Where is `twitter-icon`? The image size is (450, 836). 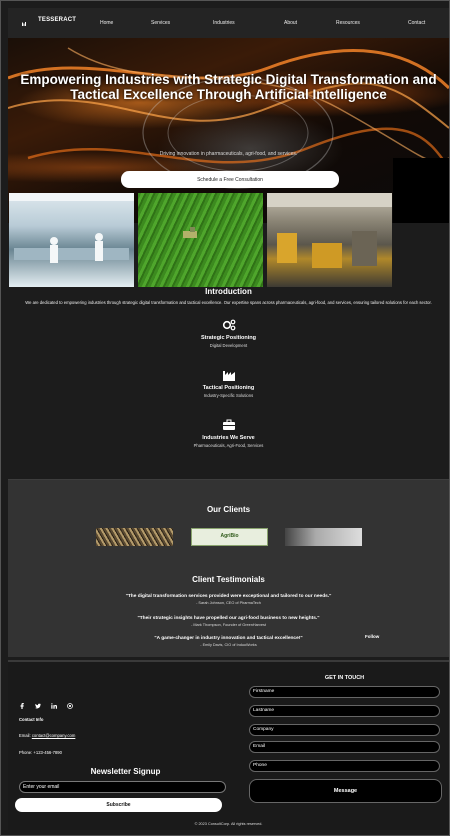 twitter-icon is located at coordinates (38, 706).